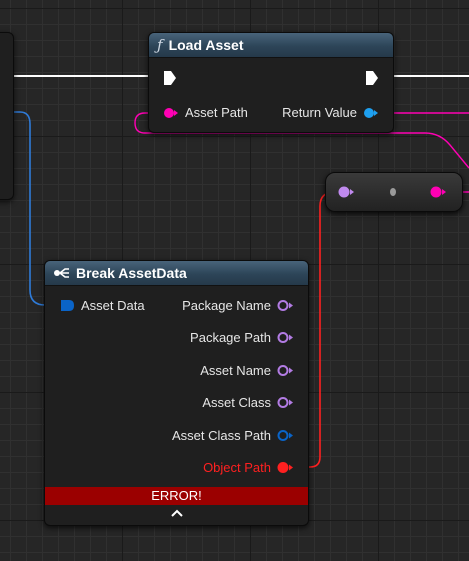 The image size is (469, 561). What do you see at coordinates (271, 45) in the screenshot?
I see `load-asset-header: ƒ Load Asset` at bounding box center [271, 45].